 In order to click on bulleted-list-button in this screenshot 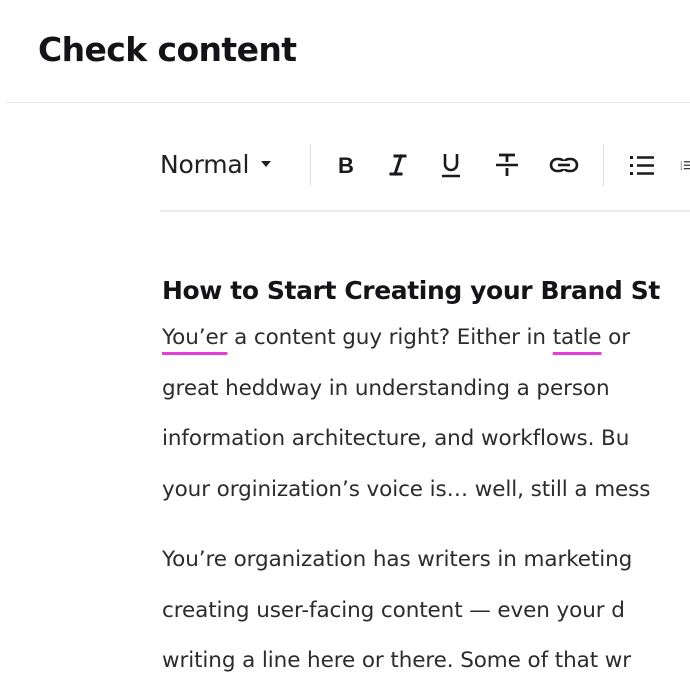, I will do `click(642, 165)`.